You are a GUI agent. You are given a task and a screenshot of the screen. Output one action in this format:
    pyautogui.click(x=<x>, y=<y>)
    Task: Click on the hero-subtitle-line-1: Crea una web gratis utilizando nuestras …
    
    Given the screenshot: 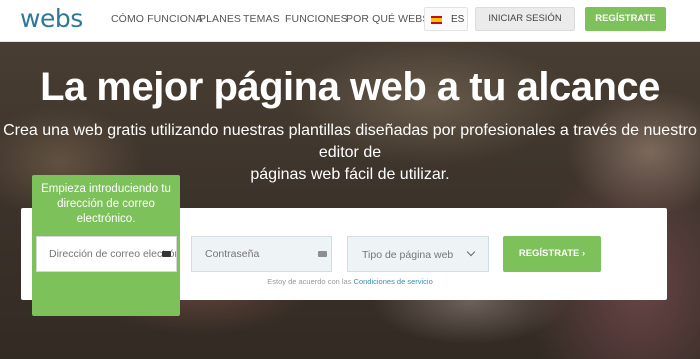 What is the action you would take?
    pyautogui.click(x=350, y=141)
    